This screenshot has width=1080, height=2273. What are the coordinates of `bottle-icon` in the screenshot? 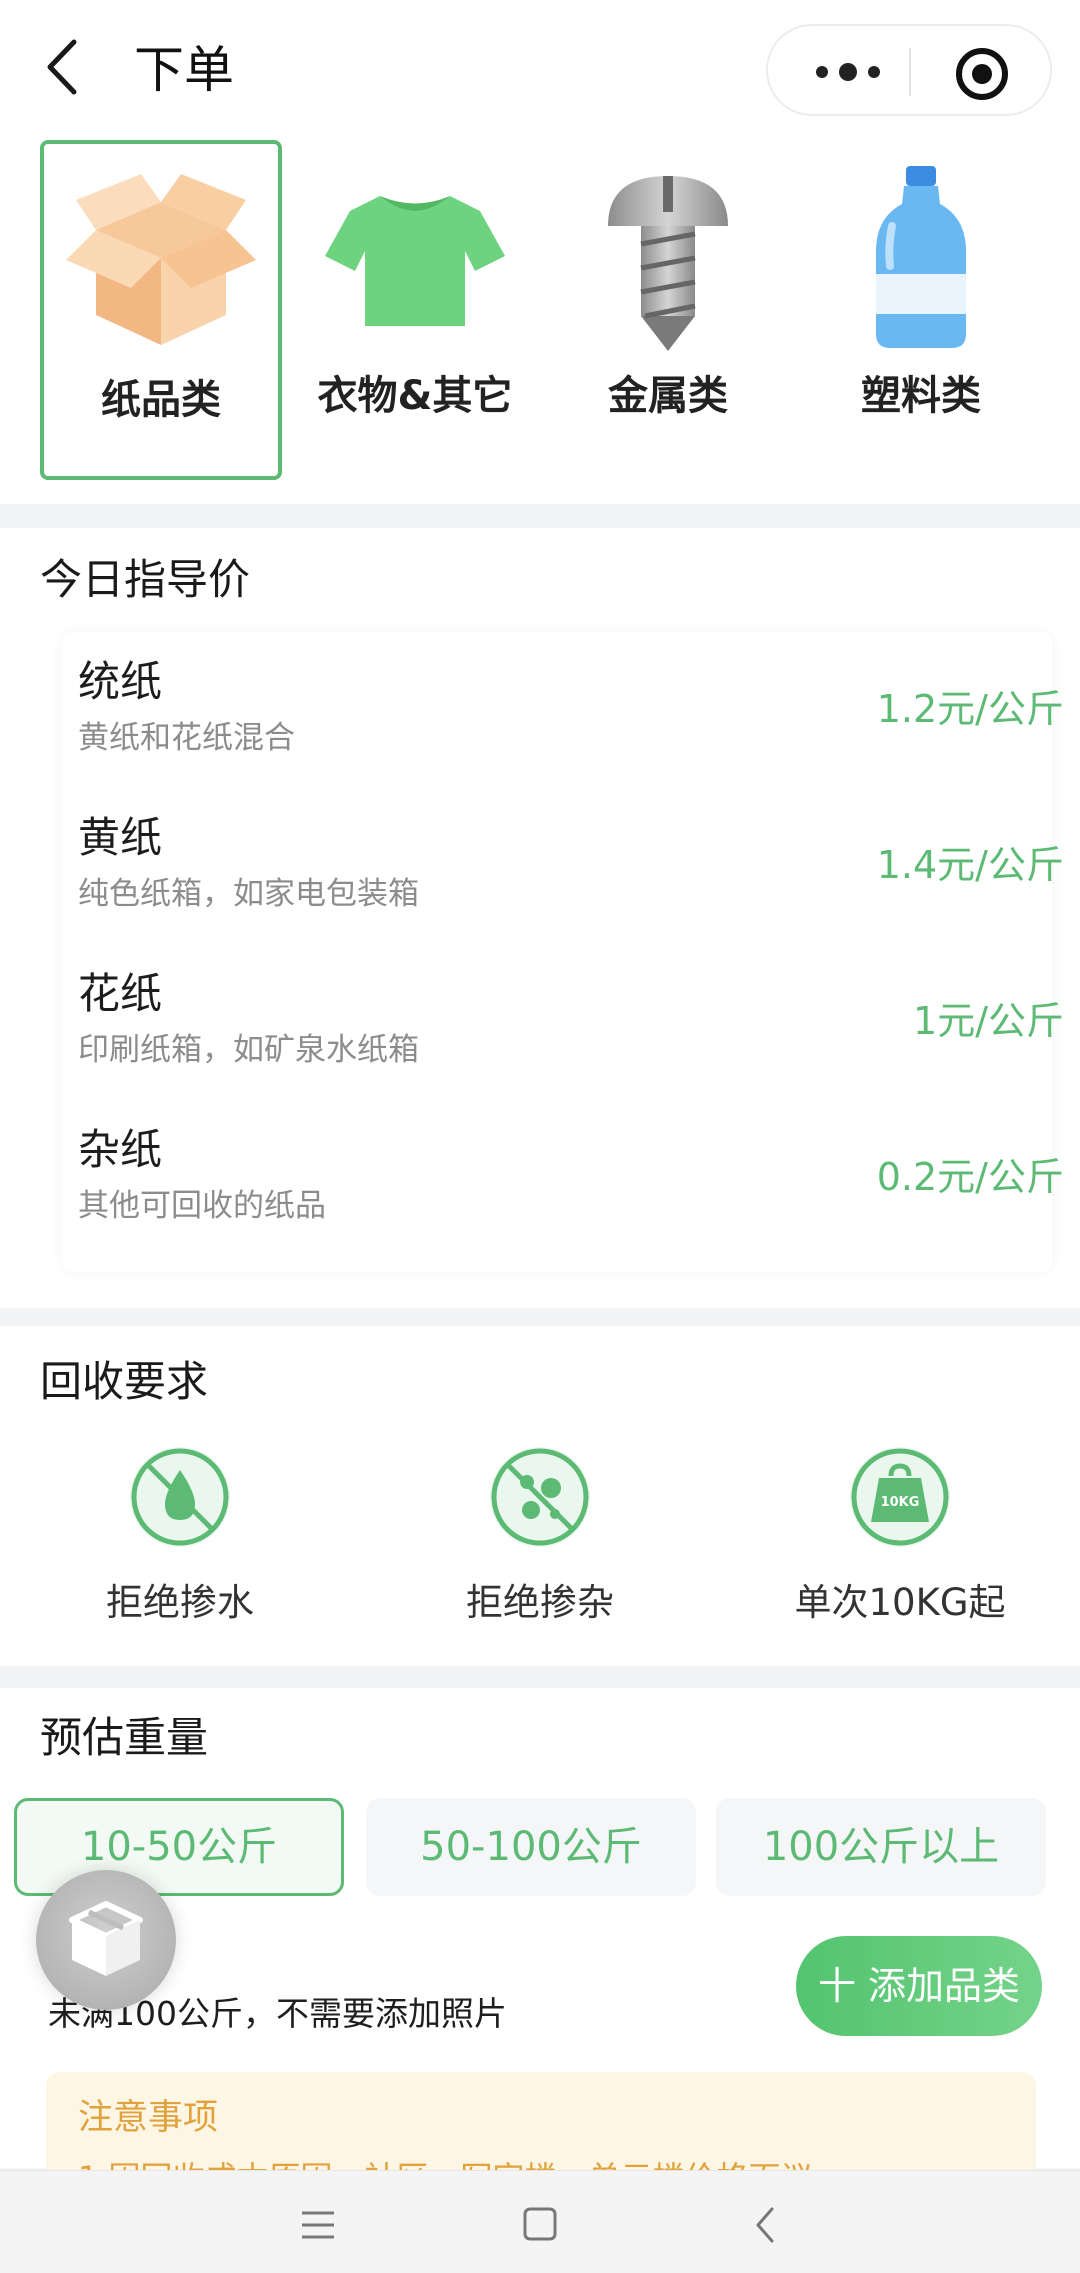 It's located at (921, 257).